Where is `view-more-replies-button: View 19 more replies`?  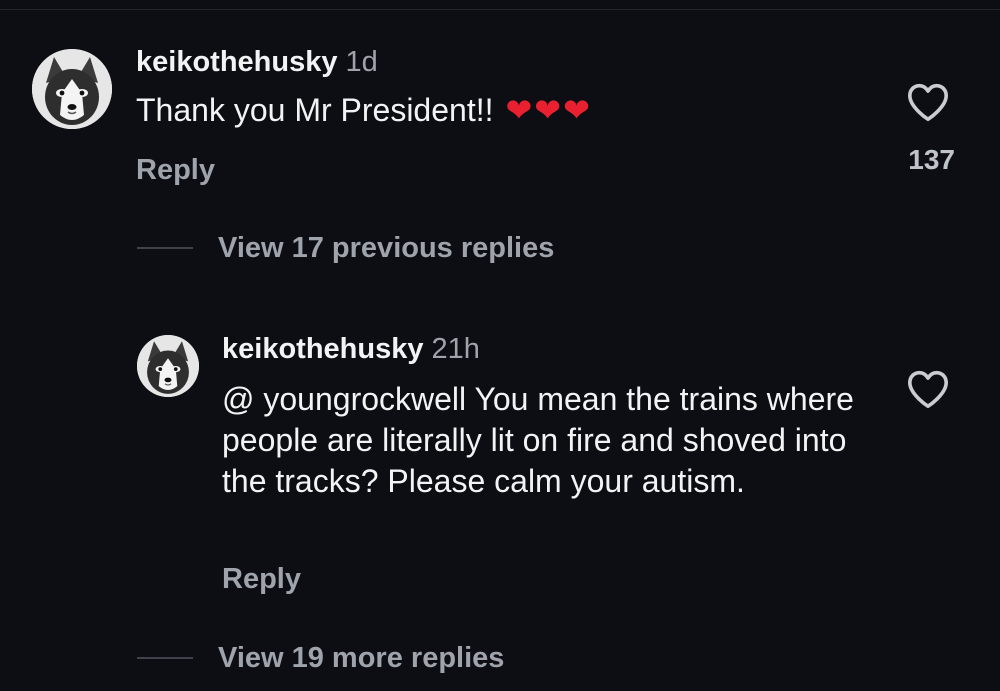 view-more-replies-button: View 19 more replies is located at coordinates (321, 657).